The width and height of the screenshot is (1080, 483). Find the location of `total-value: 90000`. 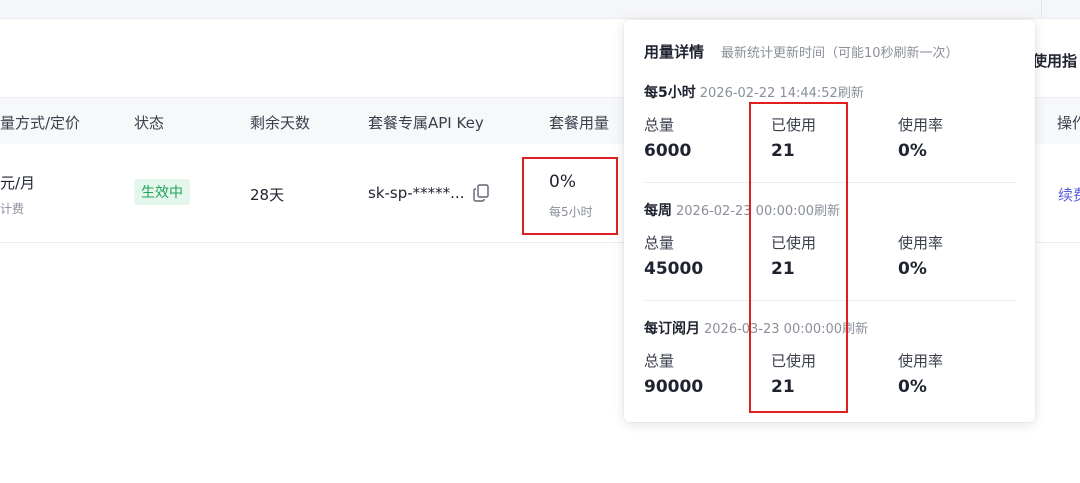

total-value: 90000 is located at coordinates (674, 387).